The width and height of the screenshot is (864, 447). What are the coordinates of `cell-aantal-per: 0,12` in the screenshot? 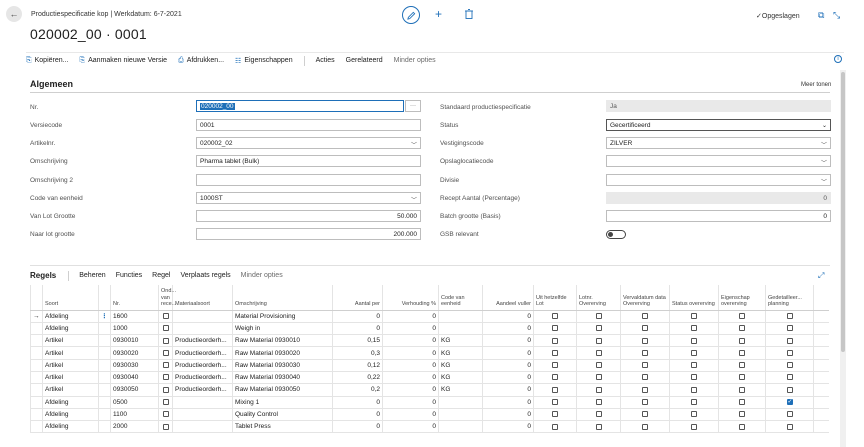 It's located at (357, 365).